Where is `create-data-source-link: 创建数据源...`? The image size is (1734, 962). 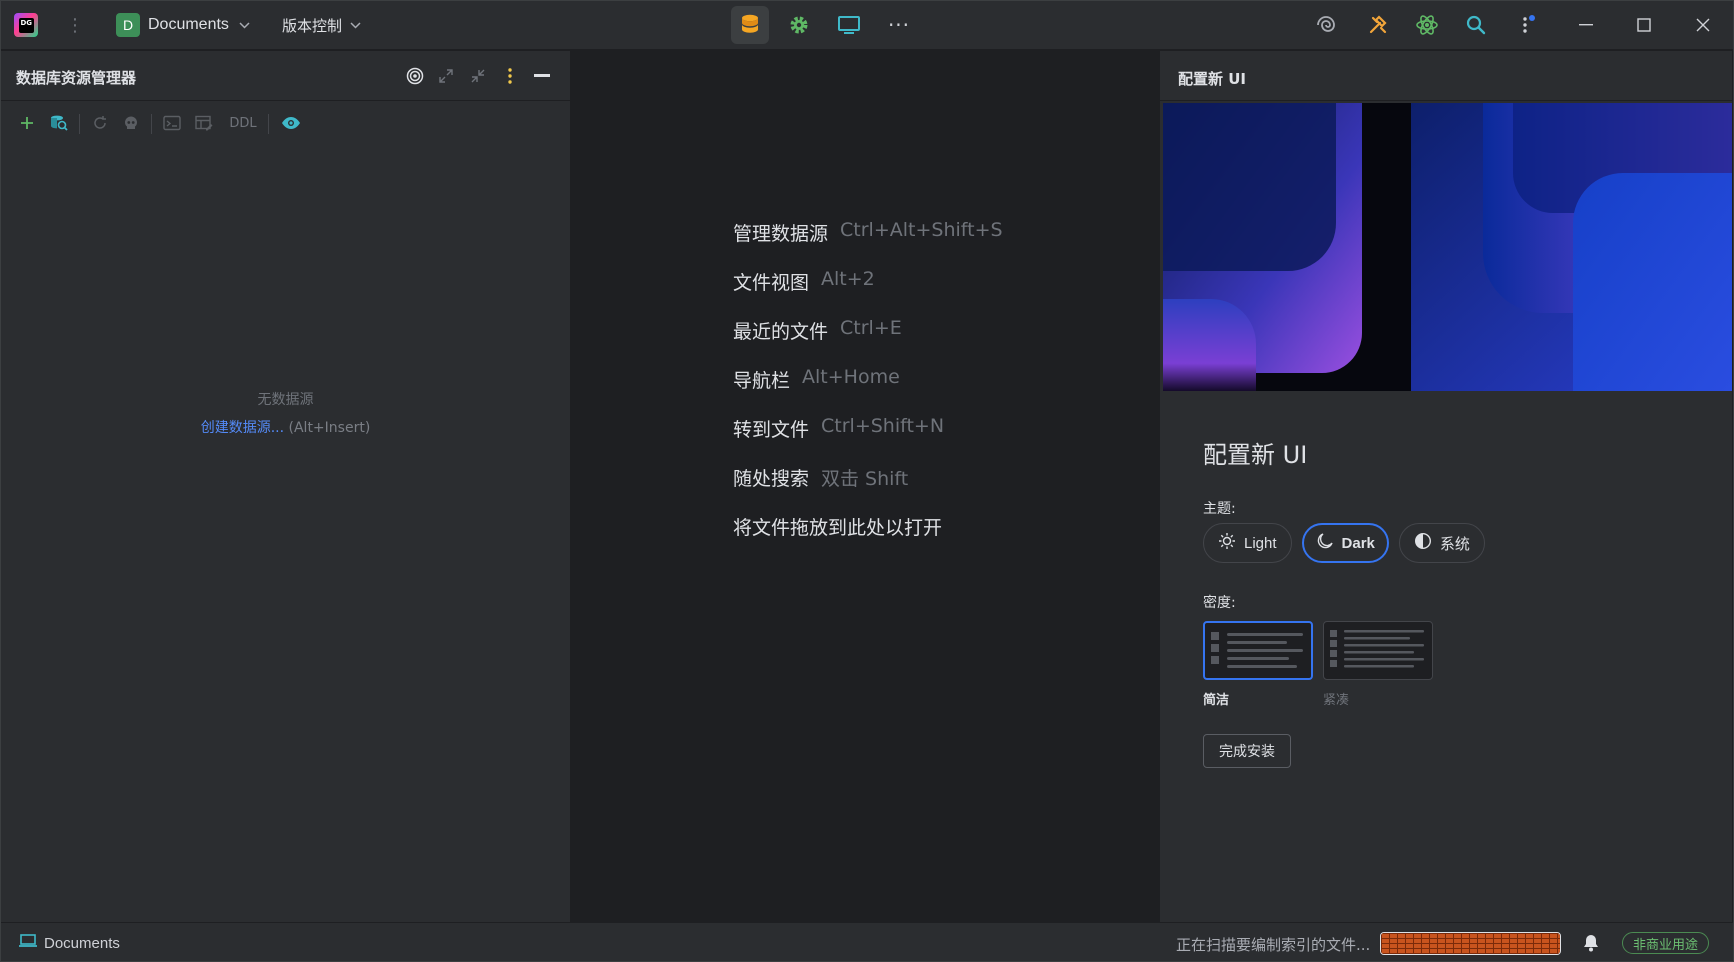 create-data-source-link: 创建数据源... is located at coordinates (242, 428).